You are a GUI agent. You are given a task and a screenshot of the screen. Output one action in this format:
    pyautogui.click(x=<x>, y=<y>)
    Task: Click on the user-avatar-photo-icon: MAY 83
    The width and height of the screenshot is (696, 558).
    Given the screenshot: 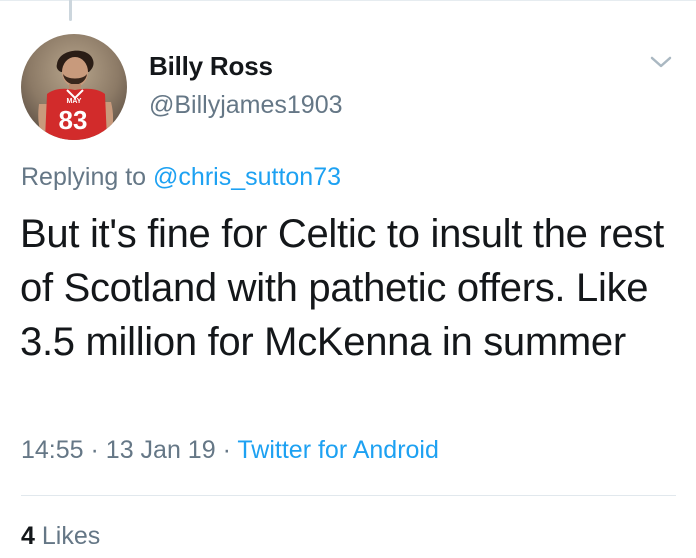 What is the action you would take?
    pyautogui.click(x=74, y=87)
    